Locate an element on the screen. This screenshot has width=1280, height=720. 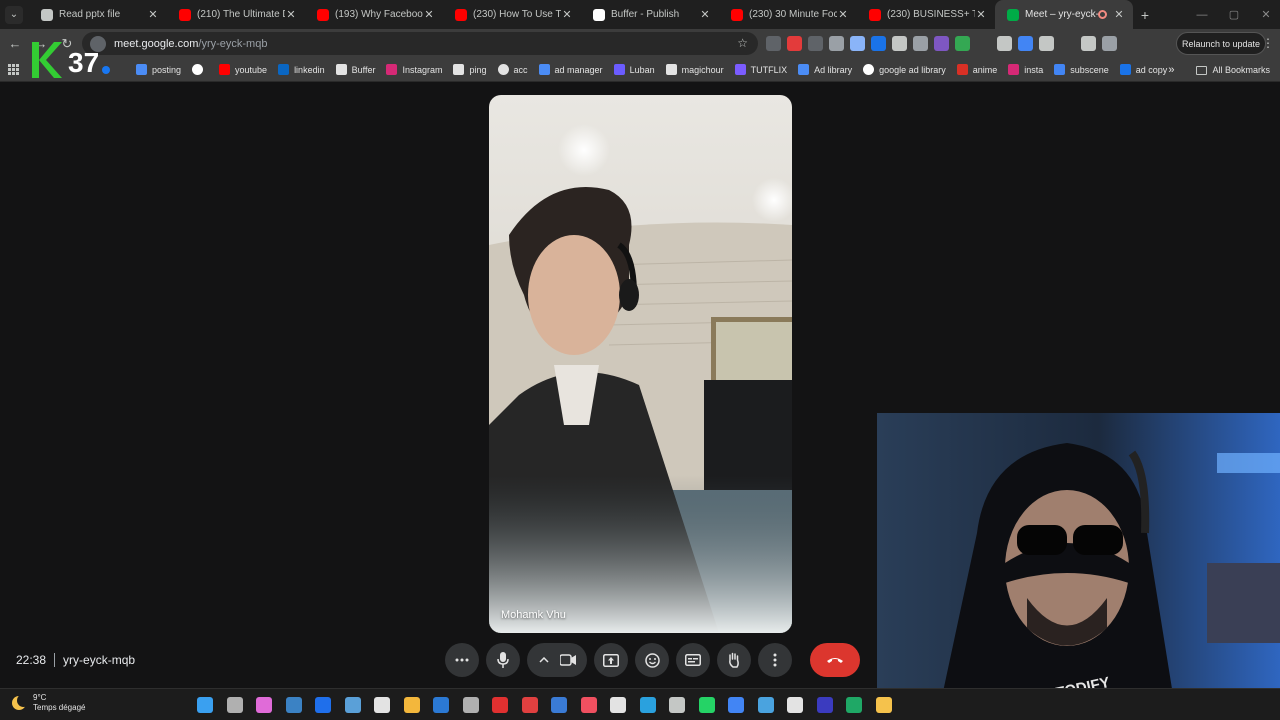
meeting-code: yry-eyck-mqb is located at coordinates (99, 660).